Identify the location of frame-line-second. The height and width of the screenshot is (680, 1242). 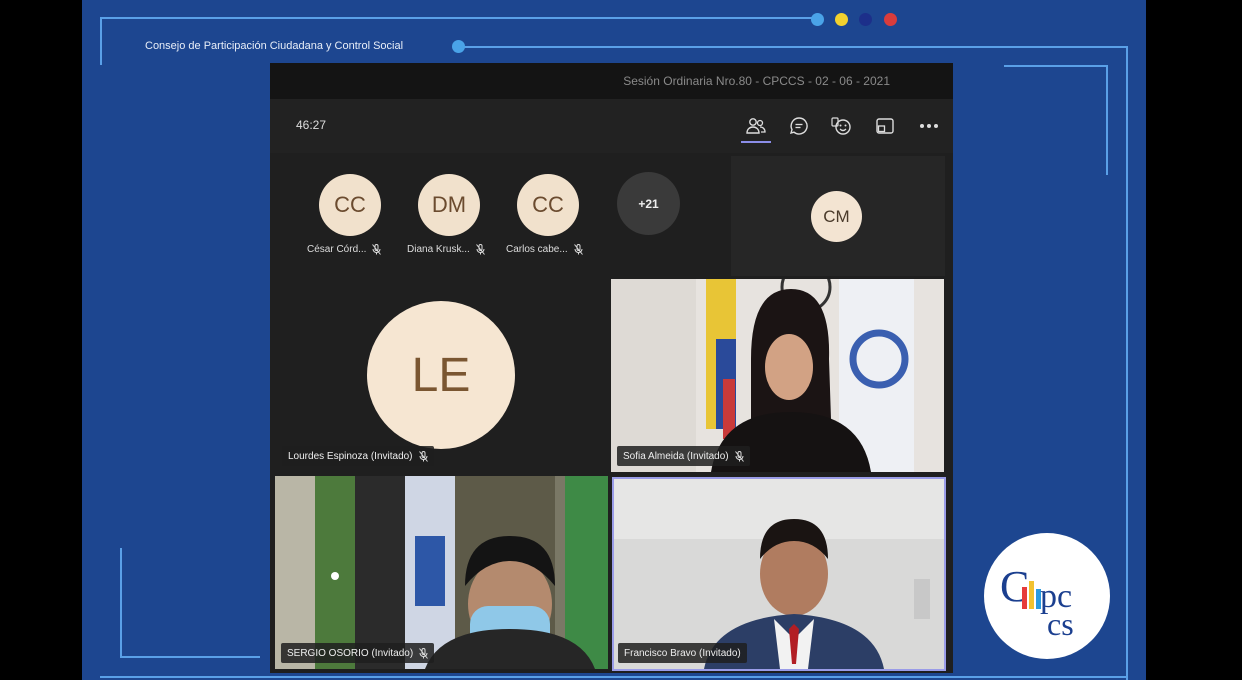
(793, 47).